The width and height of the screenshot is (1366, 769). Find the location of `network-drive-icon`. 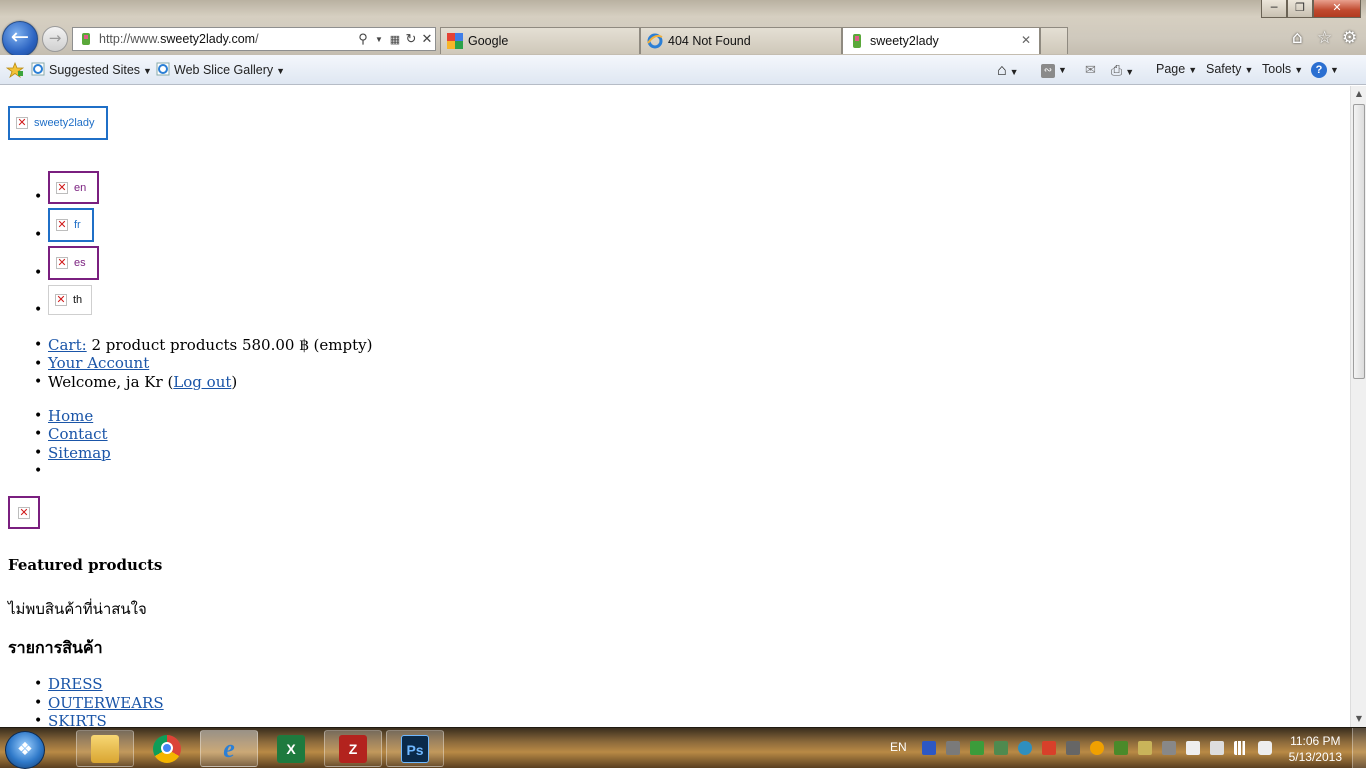

network-drive-icon is located at coordinates (1001, 748).